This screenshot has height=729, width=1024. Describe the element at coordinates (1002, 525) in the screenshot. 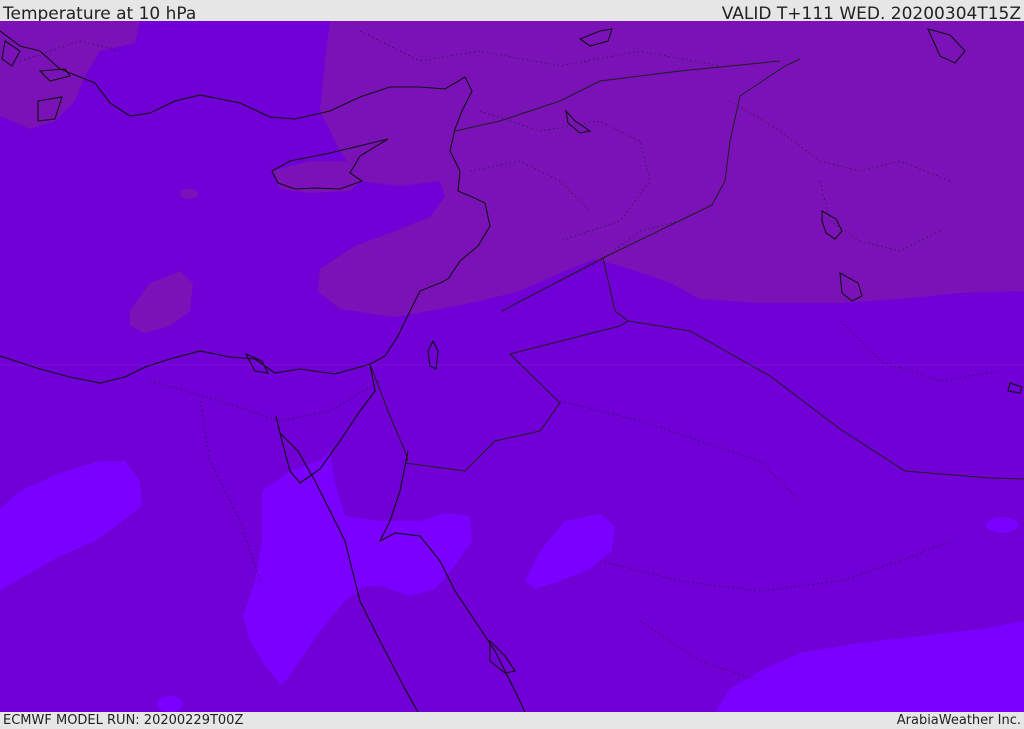

I see `cool-temperature-spot-east` at that location.